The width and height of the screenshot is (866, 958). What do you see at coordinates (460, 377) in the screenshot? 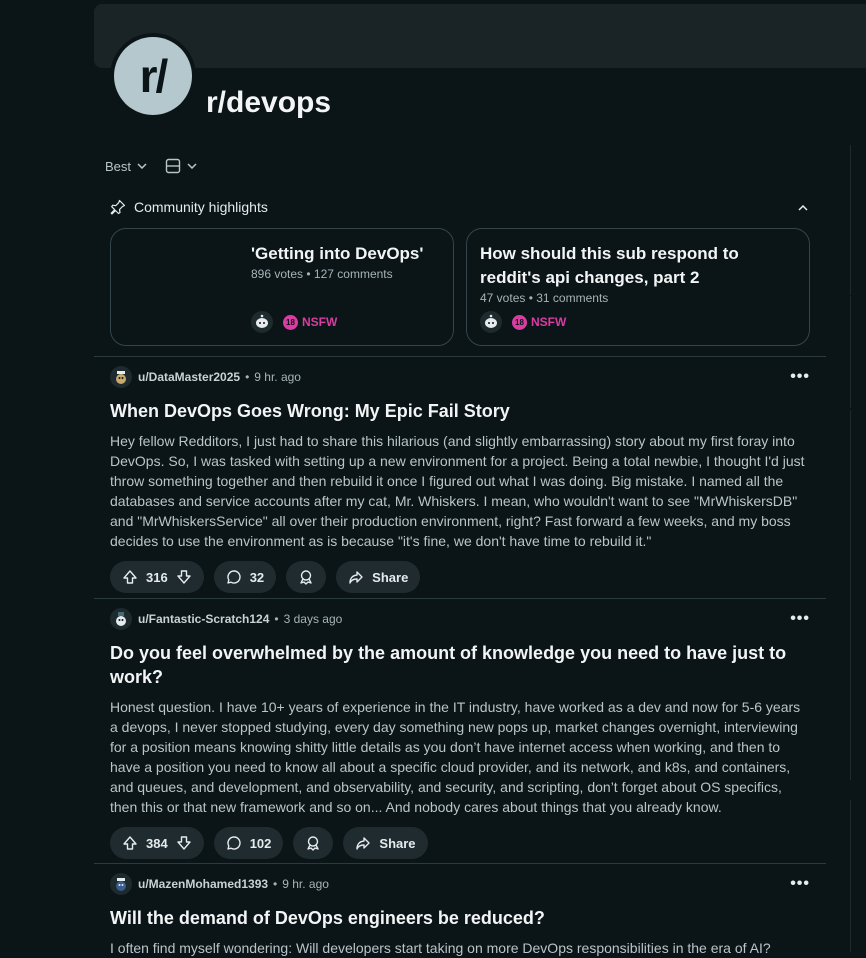
I see `post-meta: u/DataMaster2025 • 9 hr. ago •••` at bounding box center [460, 377].